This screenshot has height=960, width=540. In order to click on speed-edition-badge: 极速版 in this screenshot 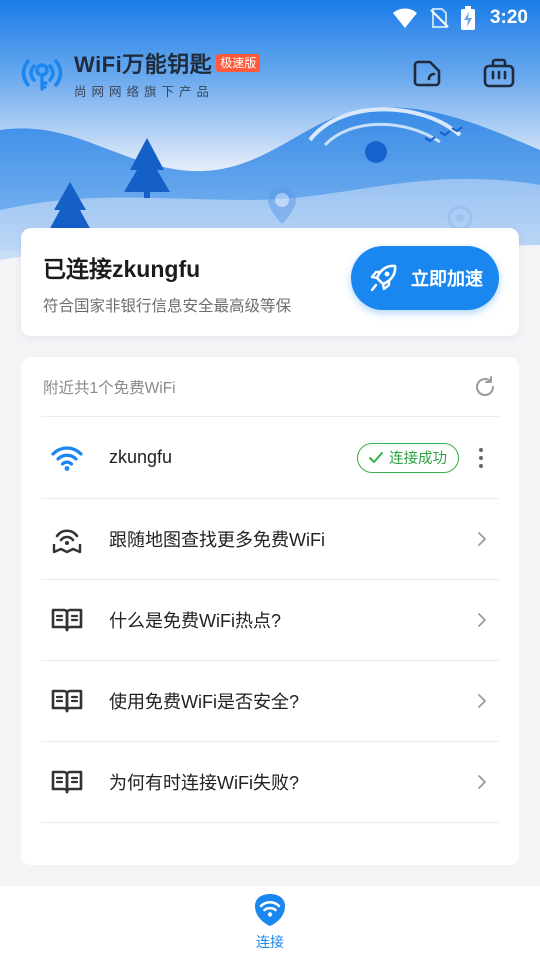, I will do `click(238, 62)`.